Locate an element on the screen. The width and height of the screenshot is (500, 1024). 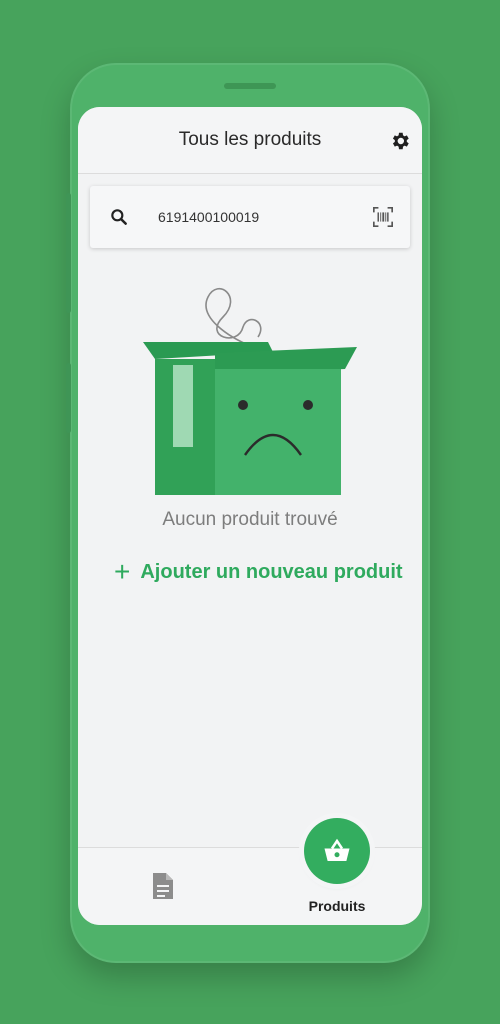
nav-label-produits: Produits is located at coordinates (337, 906).